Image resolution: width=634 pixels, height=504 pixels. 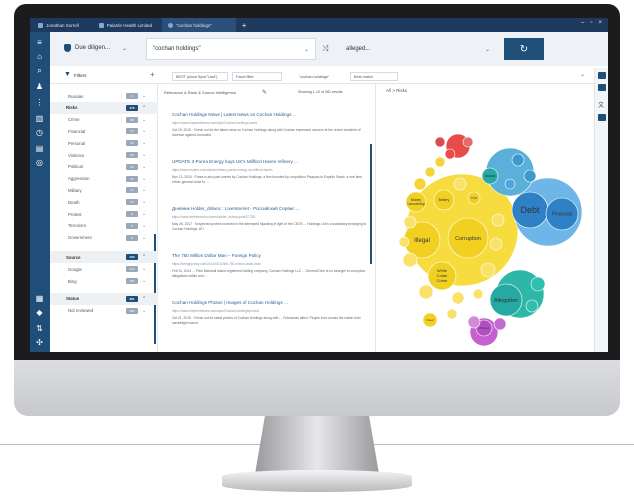 I want to click on tab-search: "cochan holdings", so click(x=199, y=25).